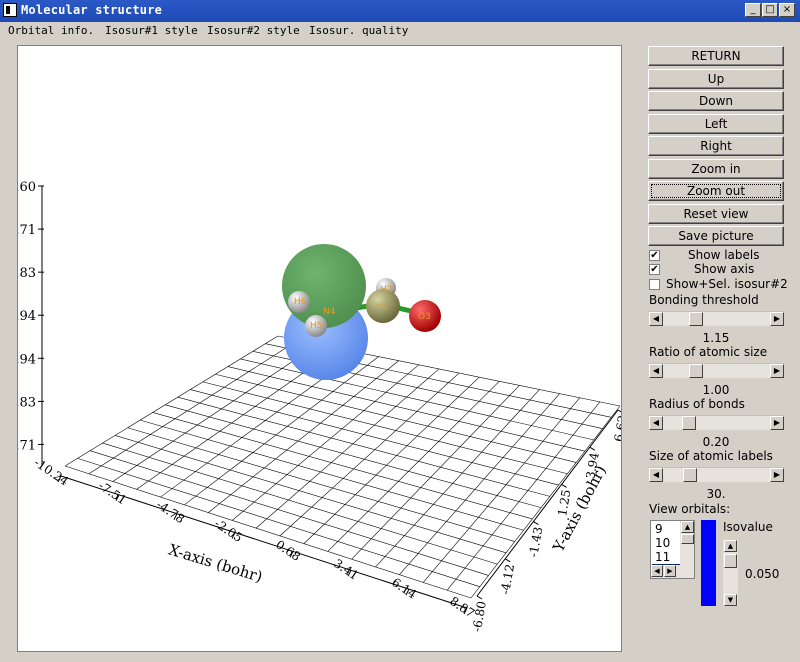  Describe the element at coordinates (27, 402) in the screenshot. I see `z-tick-label: -2.83` at that location.